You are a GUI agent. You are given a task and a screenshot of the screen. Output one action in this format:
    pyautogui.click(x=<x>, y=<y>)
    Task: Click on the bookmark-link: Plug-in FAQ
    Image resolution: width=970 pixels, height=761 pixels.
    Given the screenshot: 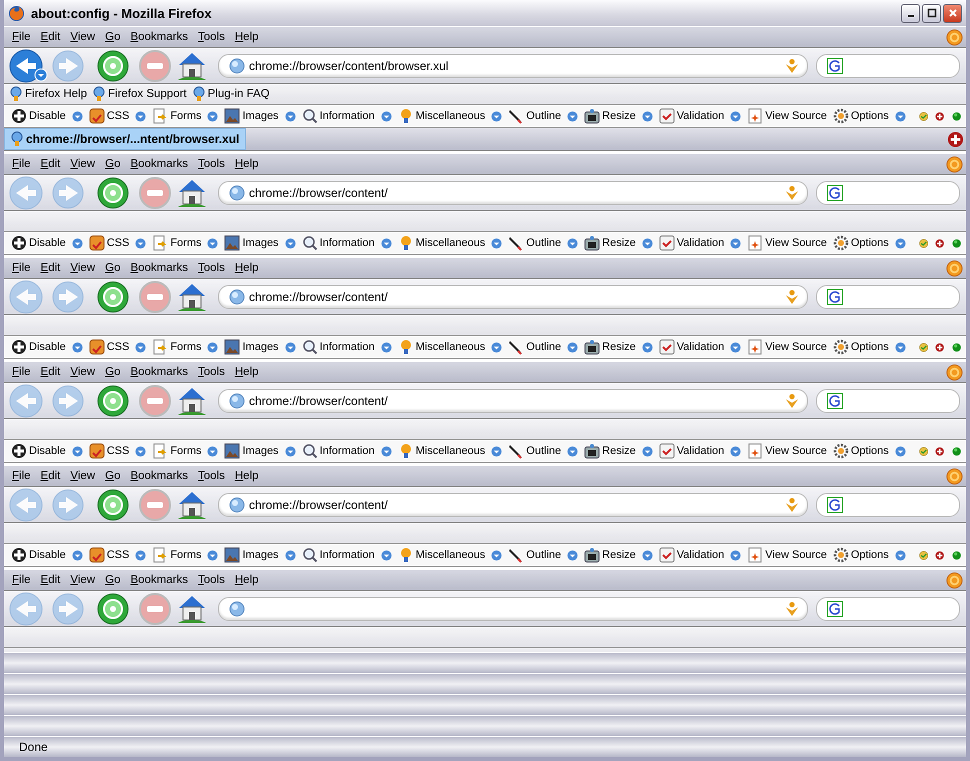 What is the action you would take?
    pyautogui.click(x=231, y=94)
    